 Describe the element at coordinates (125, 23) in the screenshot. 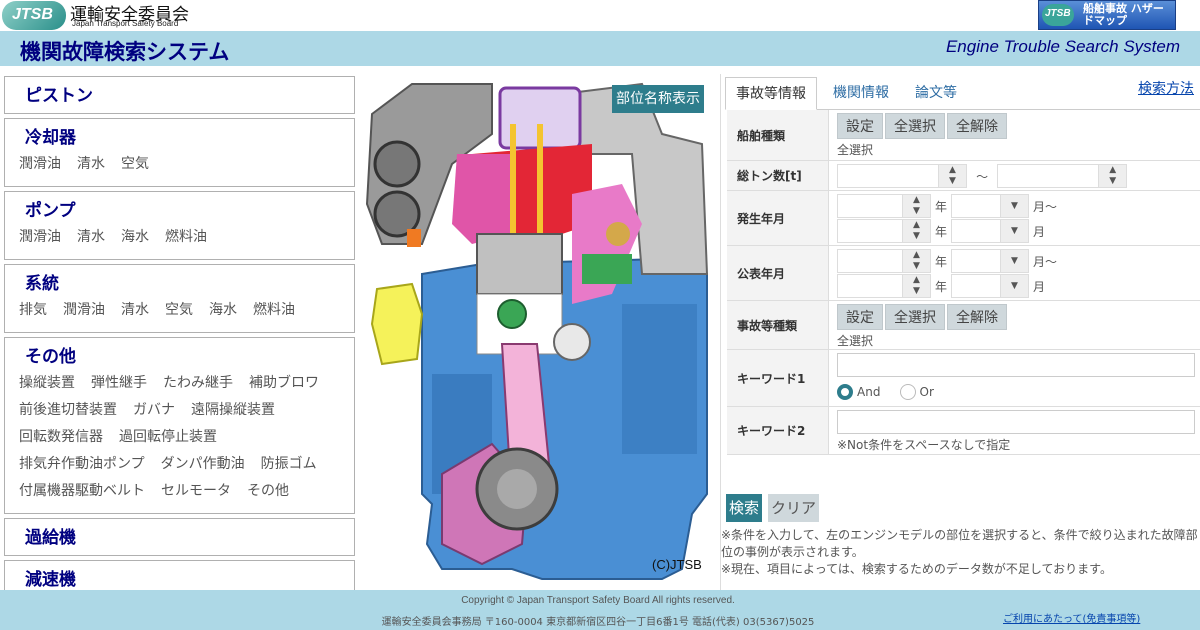

I see `logo-english-name: Japan Transport Safety Board` at that location.